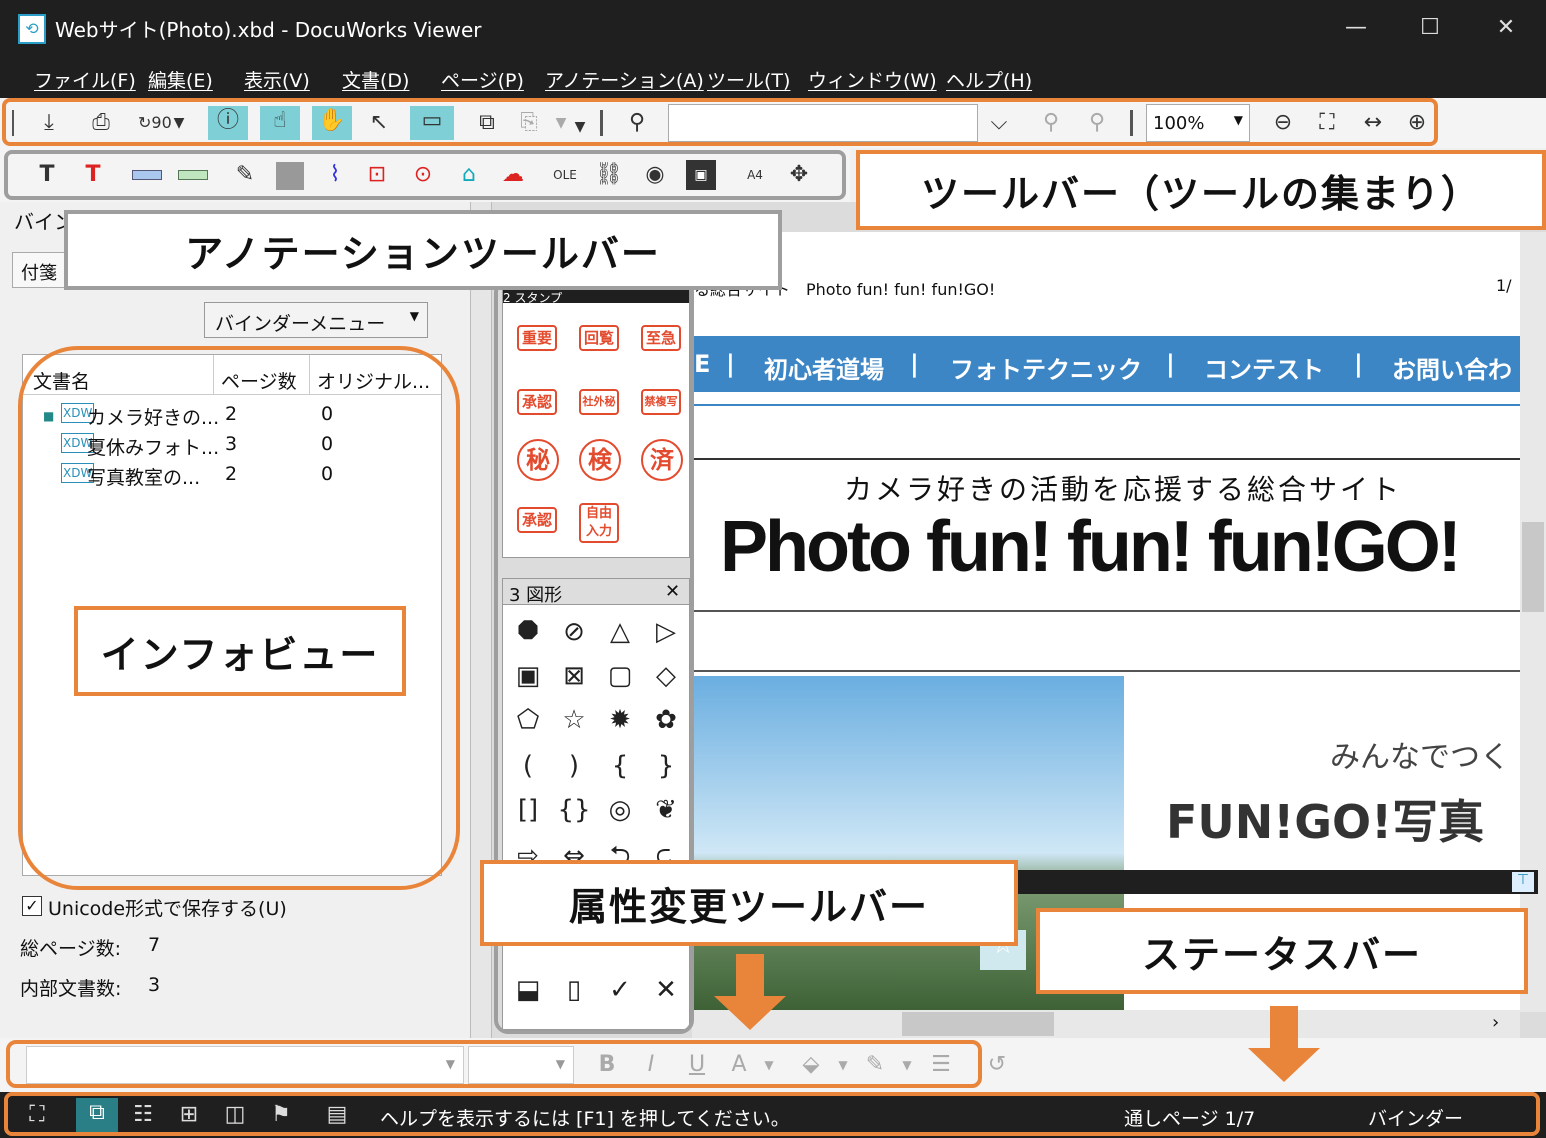  I want to click on site-nav: E | 初心者道場 | フォトテクニック | コンテスト | お問い合わせ, so click(1107, 377).